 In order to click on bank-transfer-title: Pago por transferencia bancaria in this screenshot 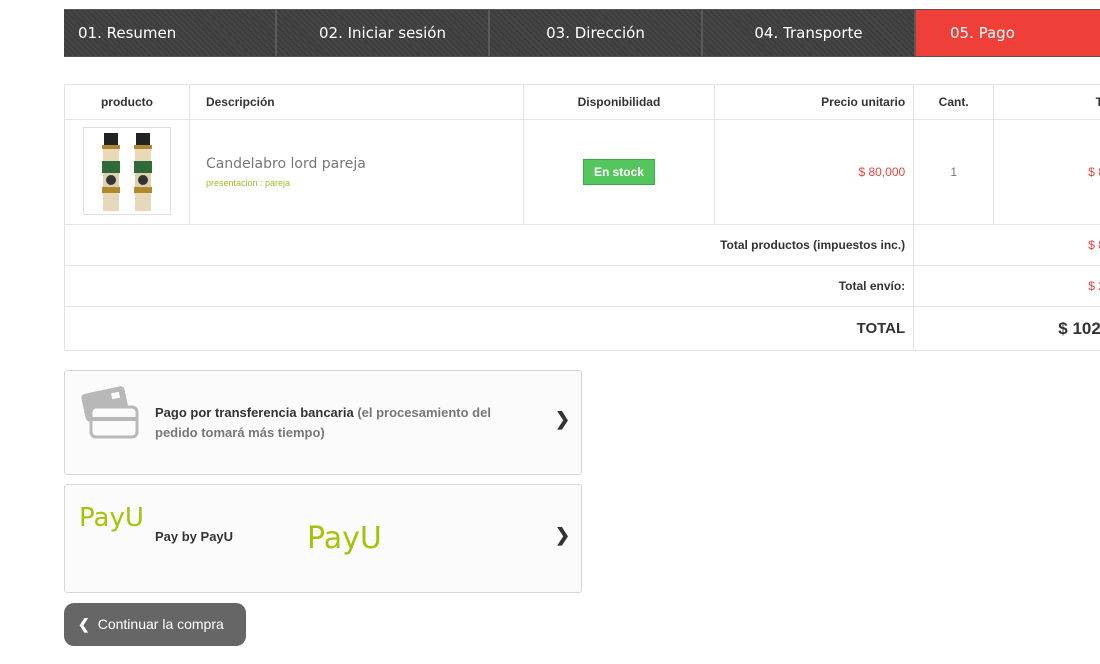, I will do `click(254, 412)`.